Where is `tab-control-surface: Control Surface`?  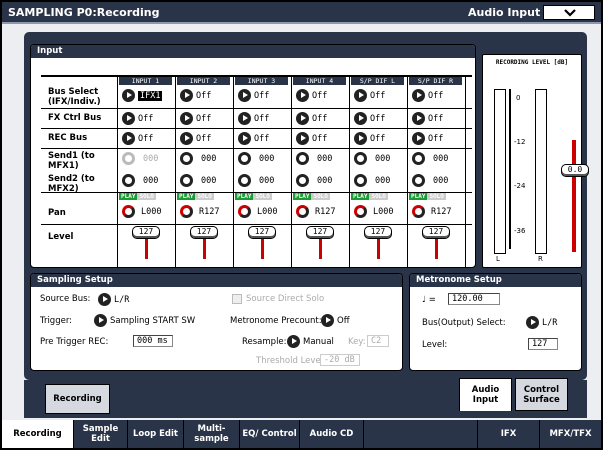 tab-control-surface: Control Surface is located at coordinates (541, 394).